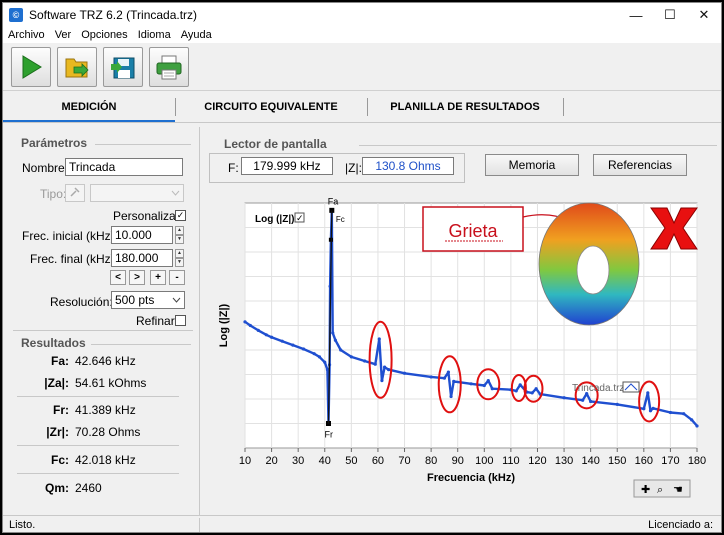 The height and width of the screenshot is (535, 724). Describe the element at coordinates (563, 107) in the screenshot. I see `tab-separator` at that location.